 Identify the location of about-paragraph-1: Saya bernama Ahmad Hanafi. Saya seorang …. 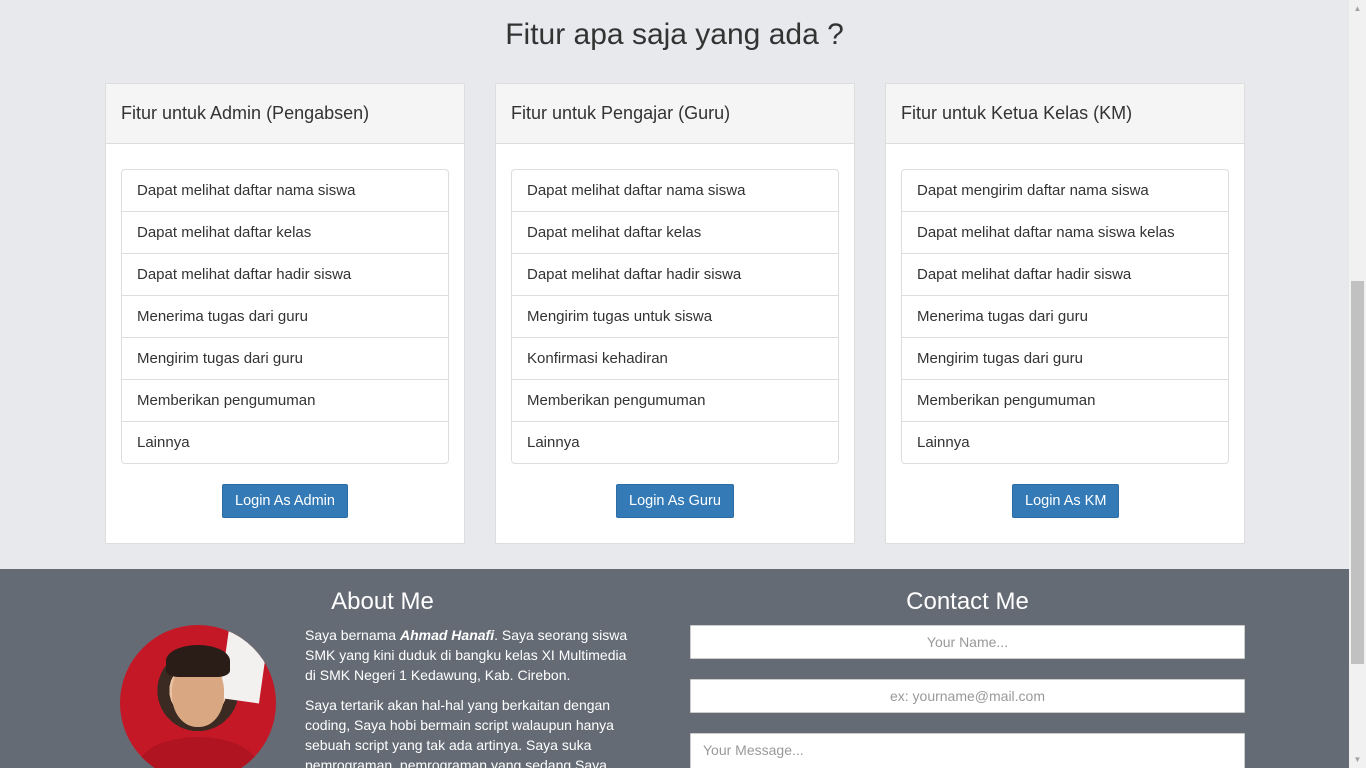
(466, 655).